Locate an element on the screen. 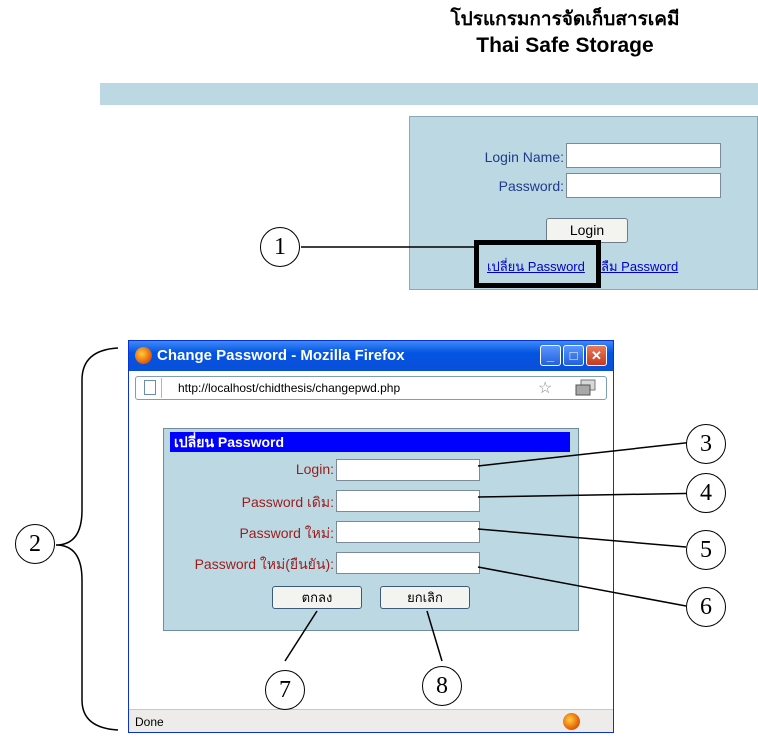  callout-6: 6 is located at coordinates (706, 607).